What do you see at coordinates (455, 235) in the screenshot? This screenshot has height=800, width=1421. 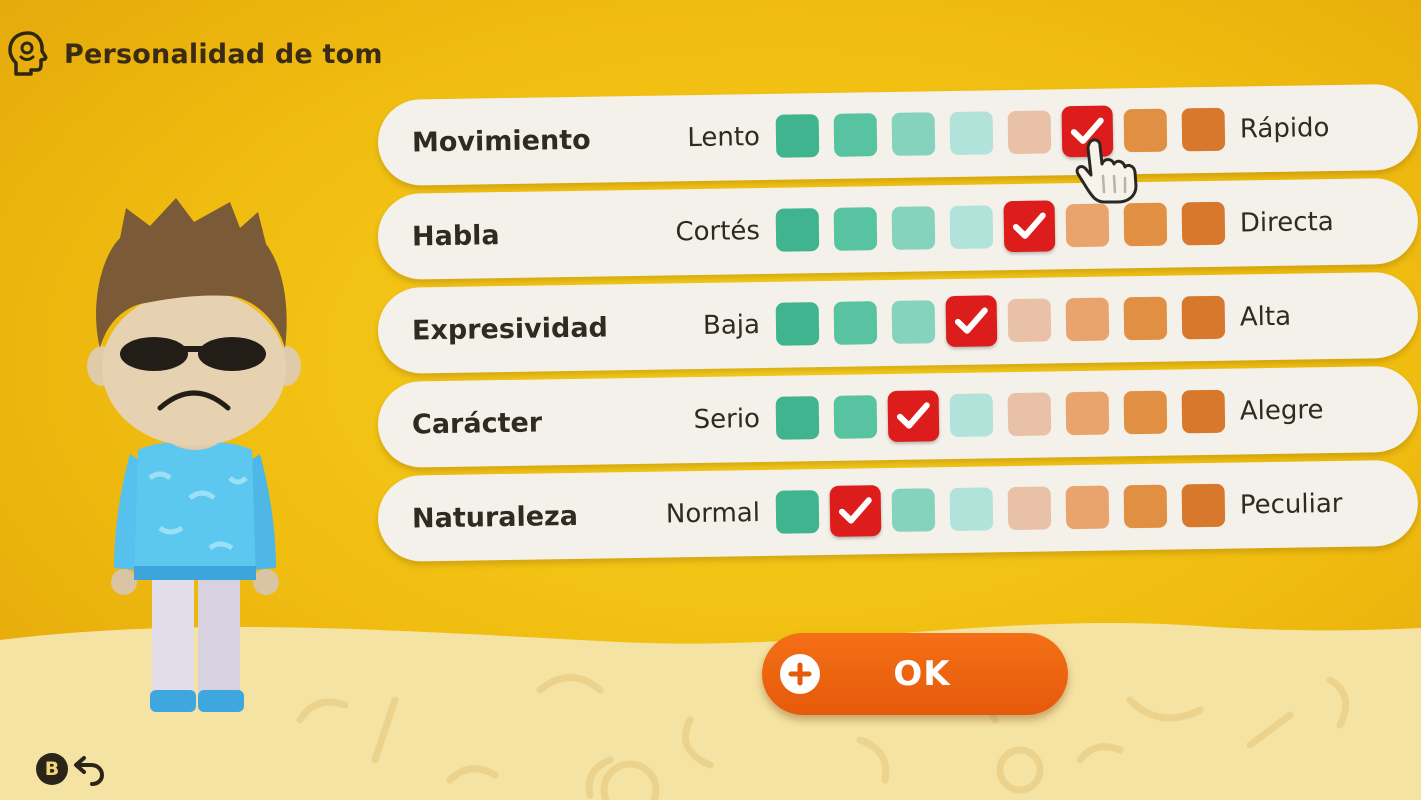 I see `trait-label: Habla` at bounding box center [455, 235].